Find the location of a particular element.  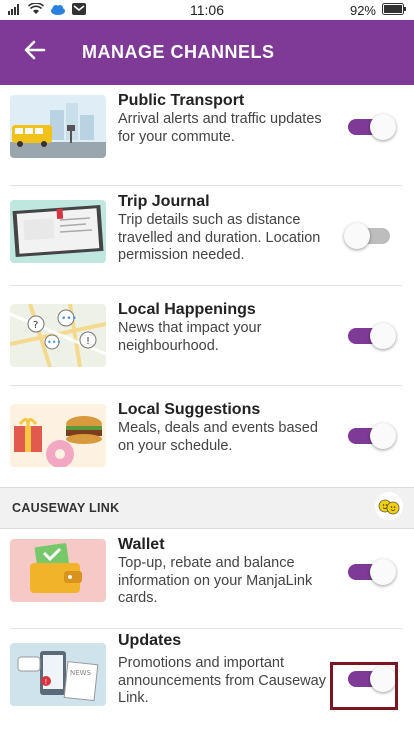

page-title: MANAGE CHANNELS is located at coordinates (178, 52).